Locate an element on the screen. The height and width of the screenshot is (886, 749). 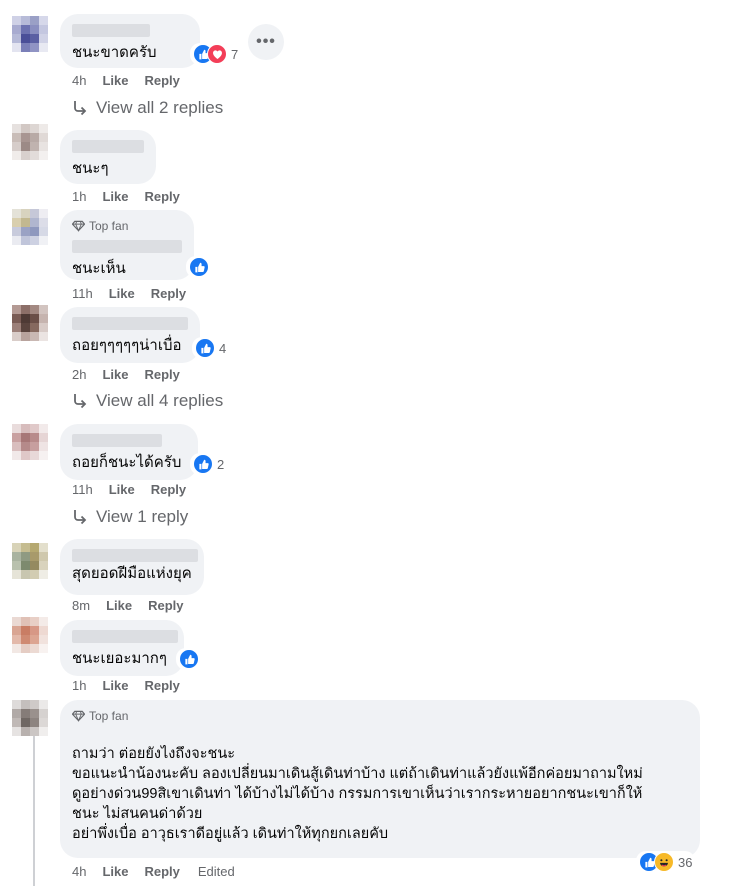
comment-bubble: ชนะขาดครับ is located at coordinates (130, 41).